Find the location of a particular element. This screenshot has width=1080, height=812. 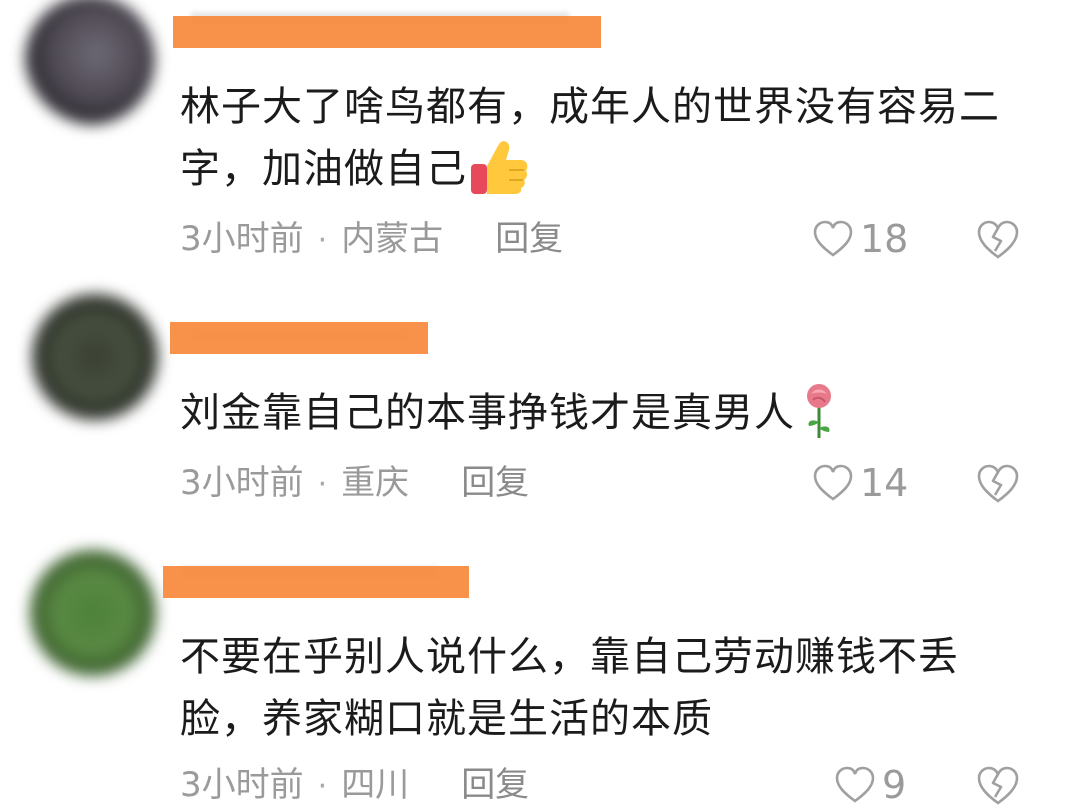

comment-text: 林子大了啥鸟都有，成年人的世界没有容易二字，加油做自己 is located at coordinates (595, 138).